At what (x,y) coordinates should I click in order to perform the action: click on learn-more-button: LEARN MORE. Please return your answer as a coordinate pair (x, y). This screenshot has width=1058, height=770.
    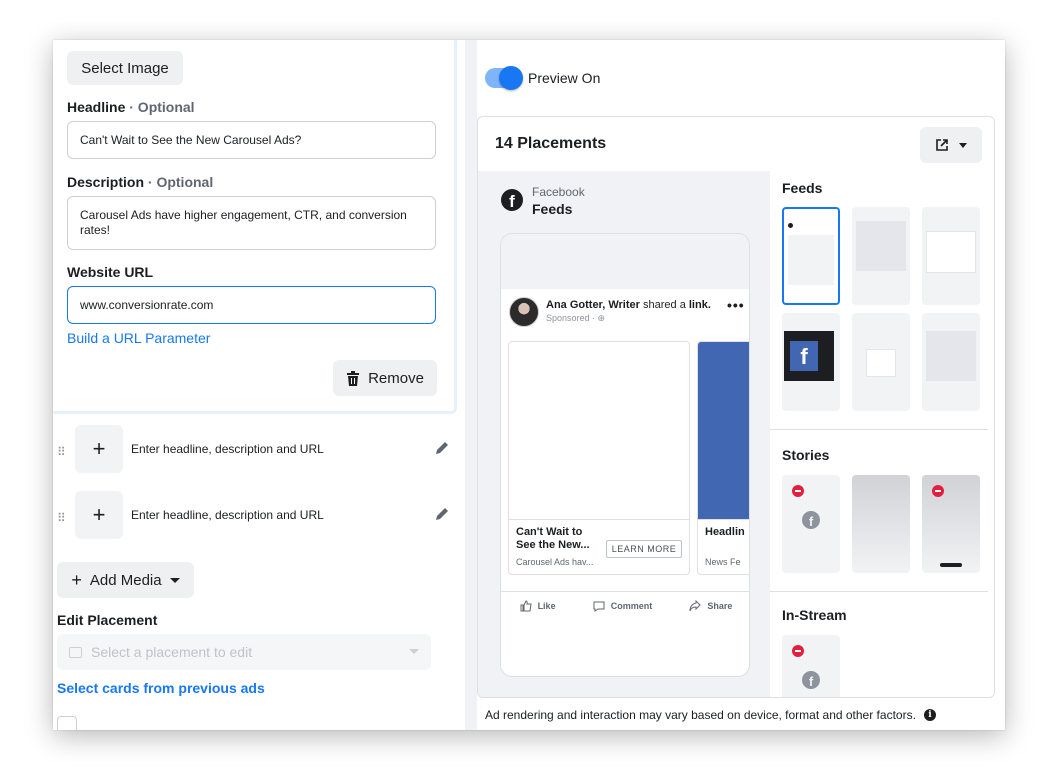
    Looking at the image, I should click on (644, 549).